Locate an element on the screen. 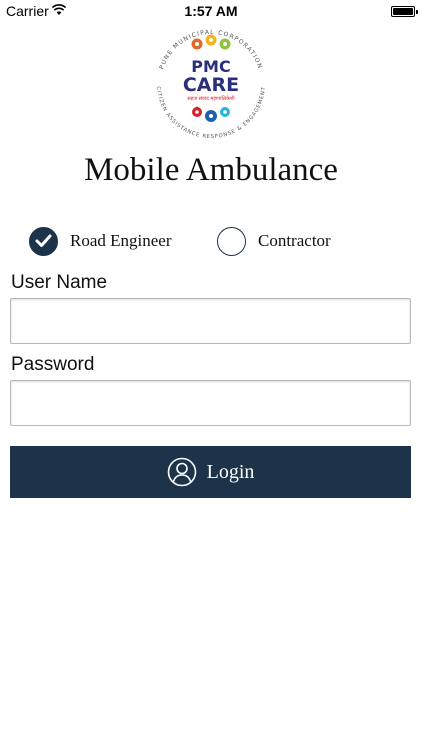 This screenshot has width=422, height=750. logo-line-2: CARE is located at coordinates (211, 85).